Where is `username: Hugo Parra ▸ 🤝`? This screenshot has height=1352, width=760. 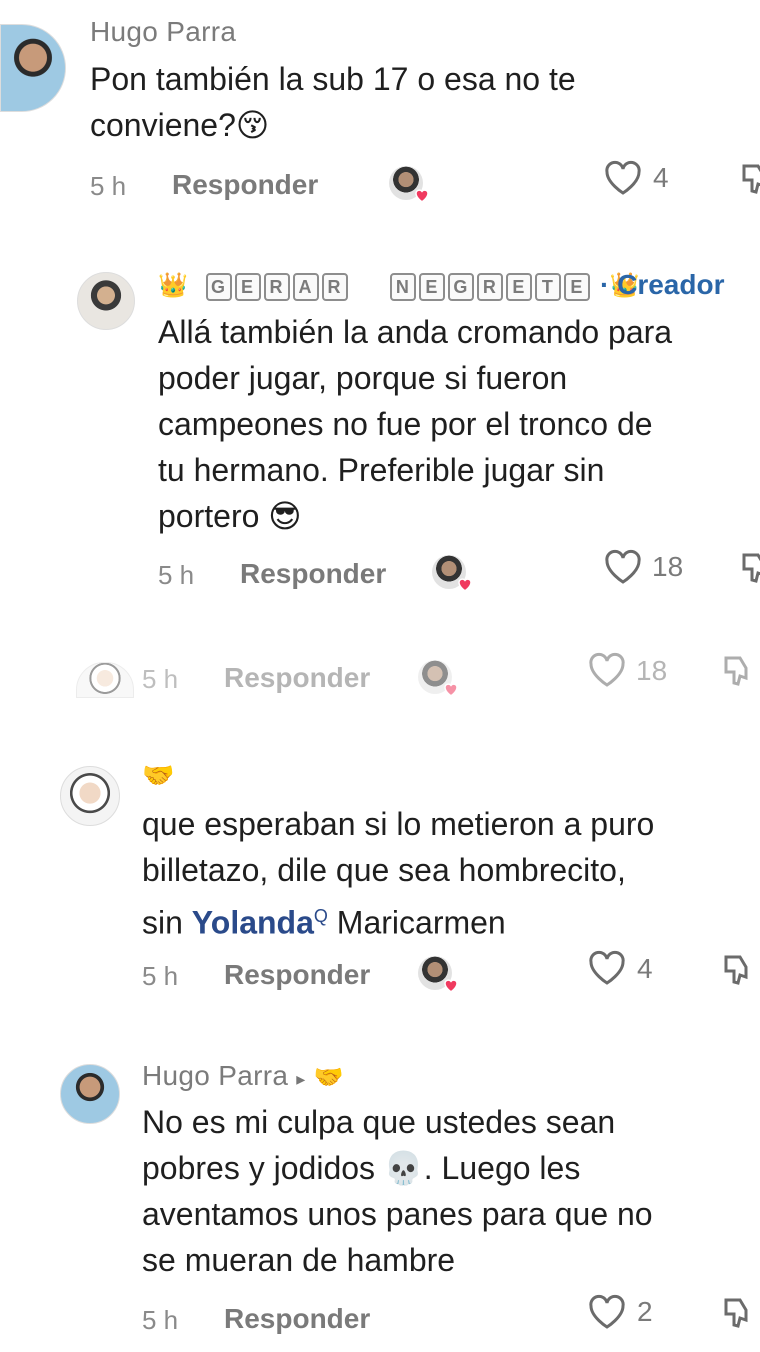 username: Hugo Parra ▸ 🤝 is located at coordinates (243, 1076).